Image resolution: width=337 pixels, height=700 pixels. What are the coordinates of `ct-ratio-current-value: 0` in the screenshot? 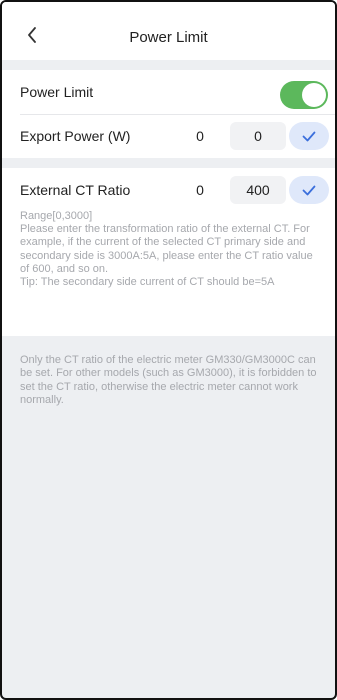 It's located at (200, 190).